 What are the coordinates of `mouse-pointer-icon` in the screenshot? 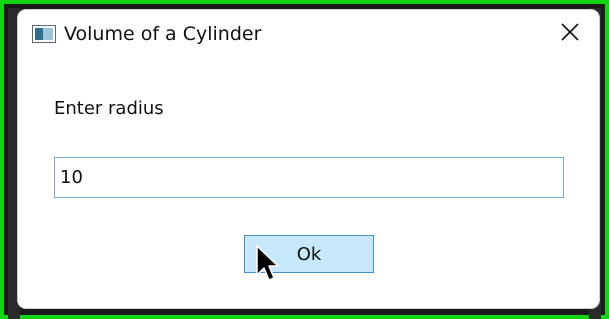 It's located at (268, 264).